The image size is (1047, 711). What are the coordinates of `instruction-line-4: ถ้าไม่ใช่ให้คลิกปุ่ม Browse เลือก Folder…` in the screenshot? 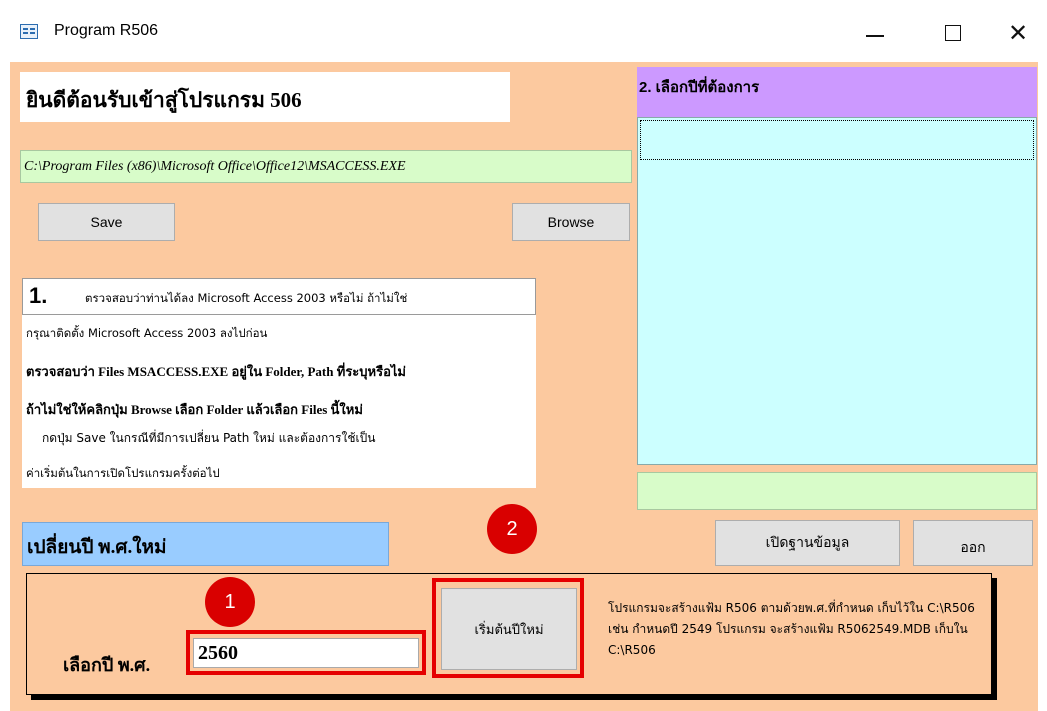 It's located at (194, 409).